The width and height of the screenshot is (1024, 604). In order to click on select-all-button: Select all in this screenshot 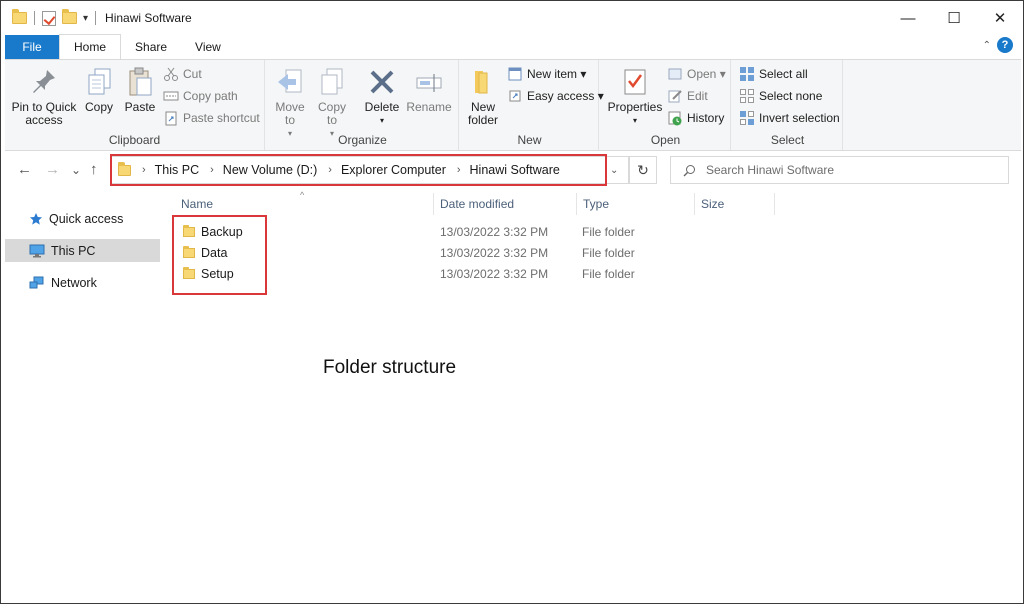, I will do `click(773, 74)`.